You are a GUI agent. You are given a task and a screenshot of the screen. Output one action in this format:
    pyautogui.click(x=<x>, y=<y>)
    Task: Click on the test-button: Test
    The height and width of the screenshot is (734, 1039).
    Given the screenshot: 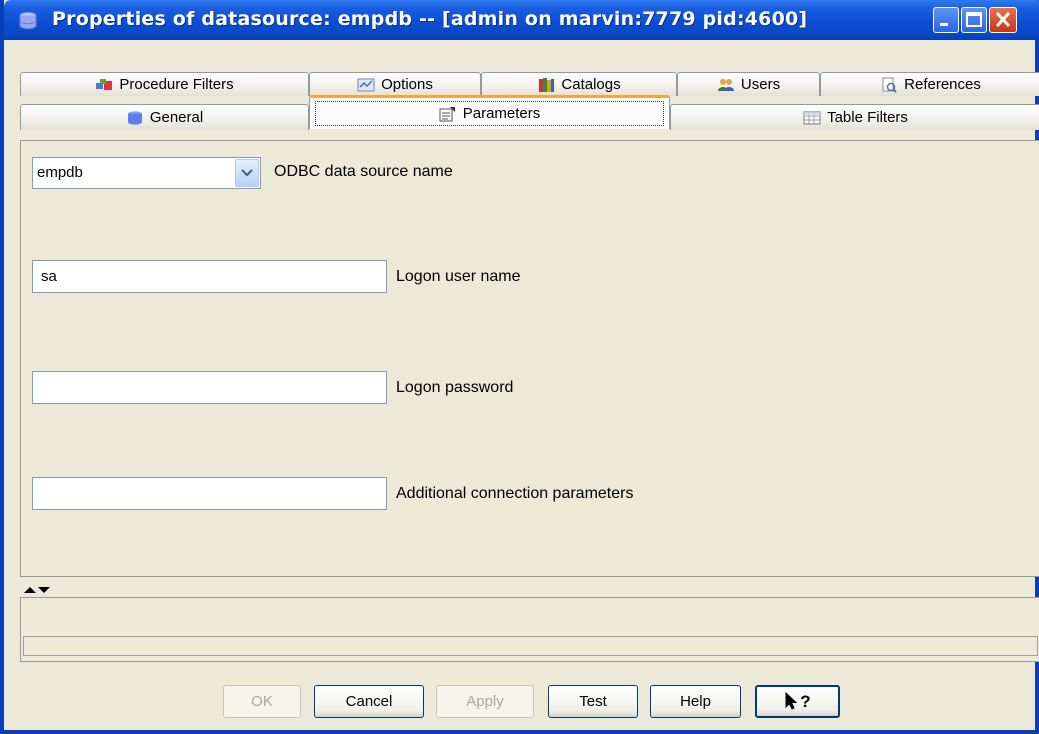 What is the action you would take?
    pyautogui.click(x=593, y=701)
    